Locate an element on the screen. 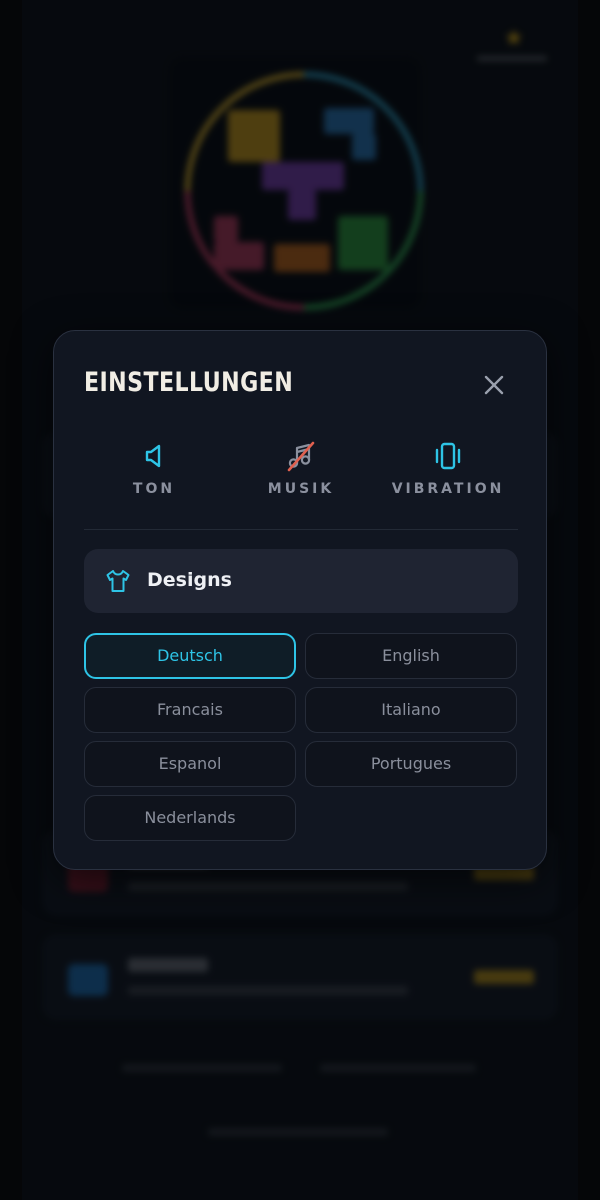 The height and width of the screenshot is (1200, 600). close-button is located at coordinates (494, 385).